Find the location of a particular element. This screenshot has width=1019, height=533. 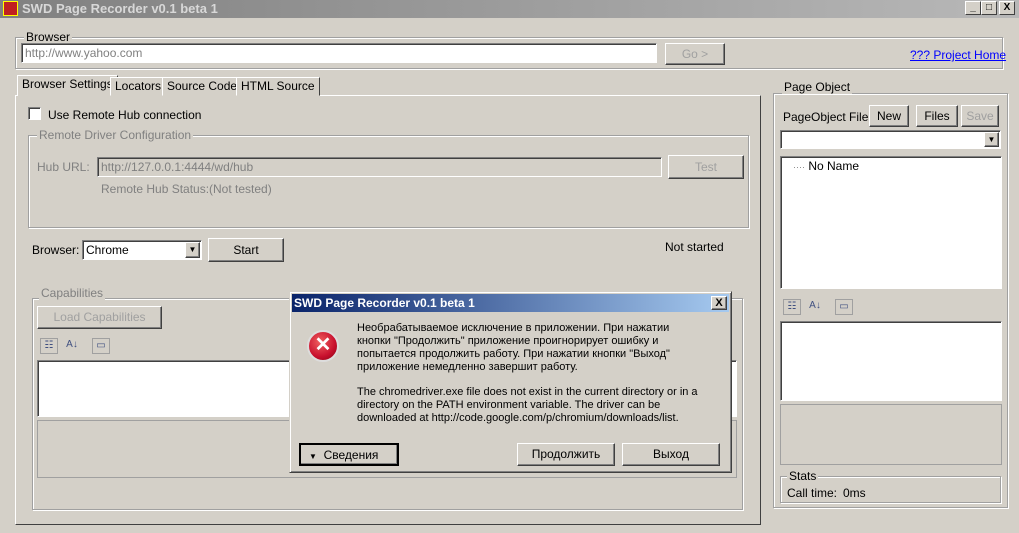

files-button: Files is located at coordinates (937, 116).